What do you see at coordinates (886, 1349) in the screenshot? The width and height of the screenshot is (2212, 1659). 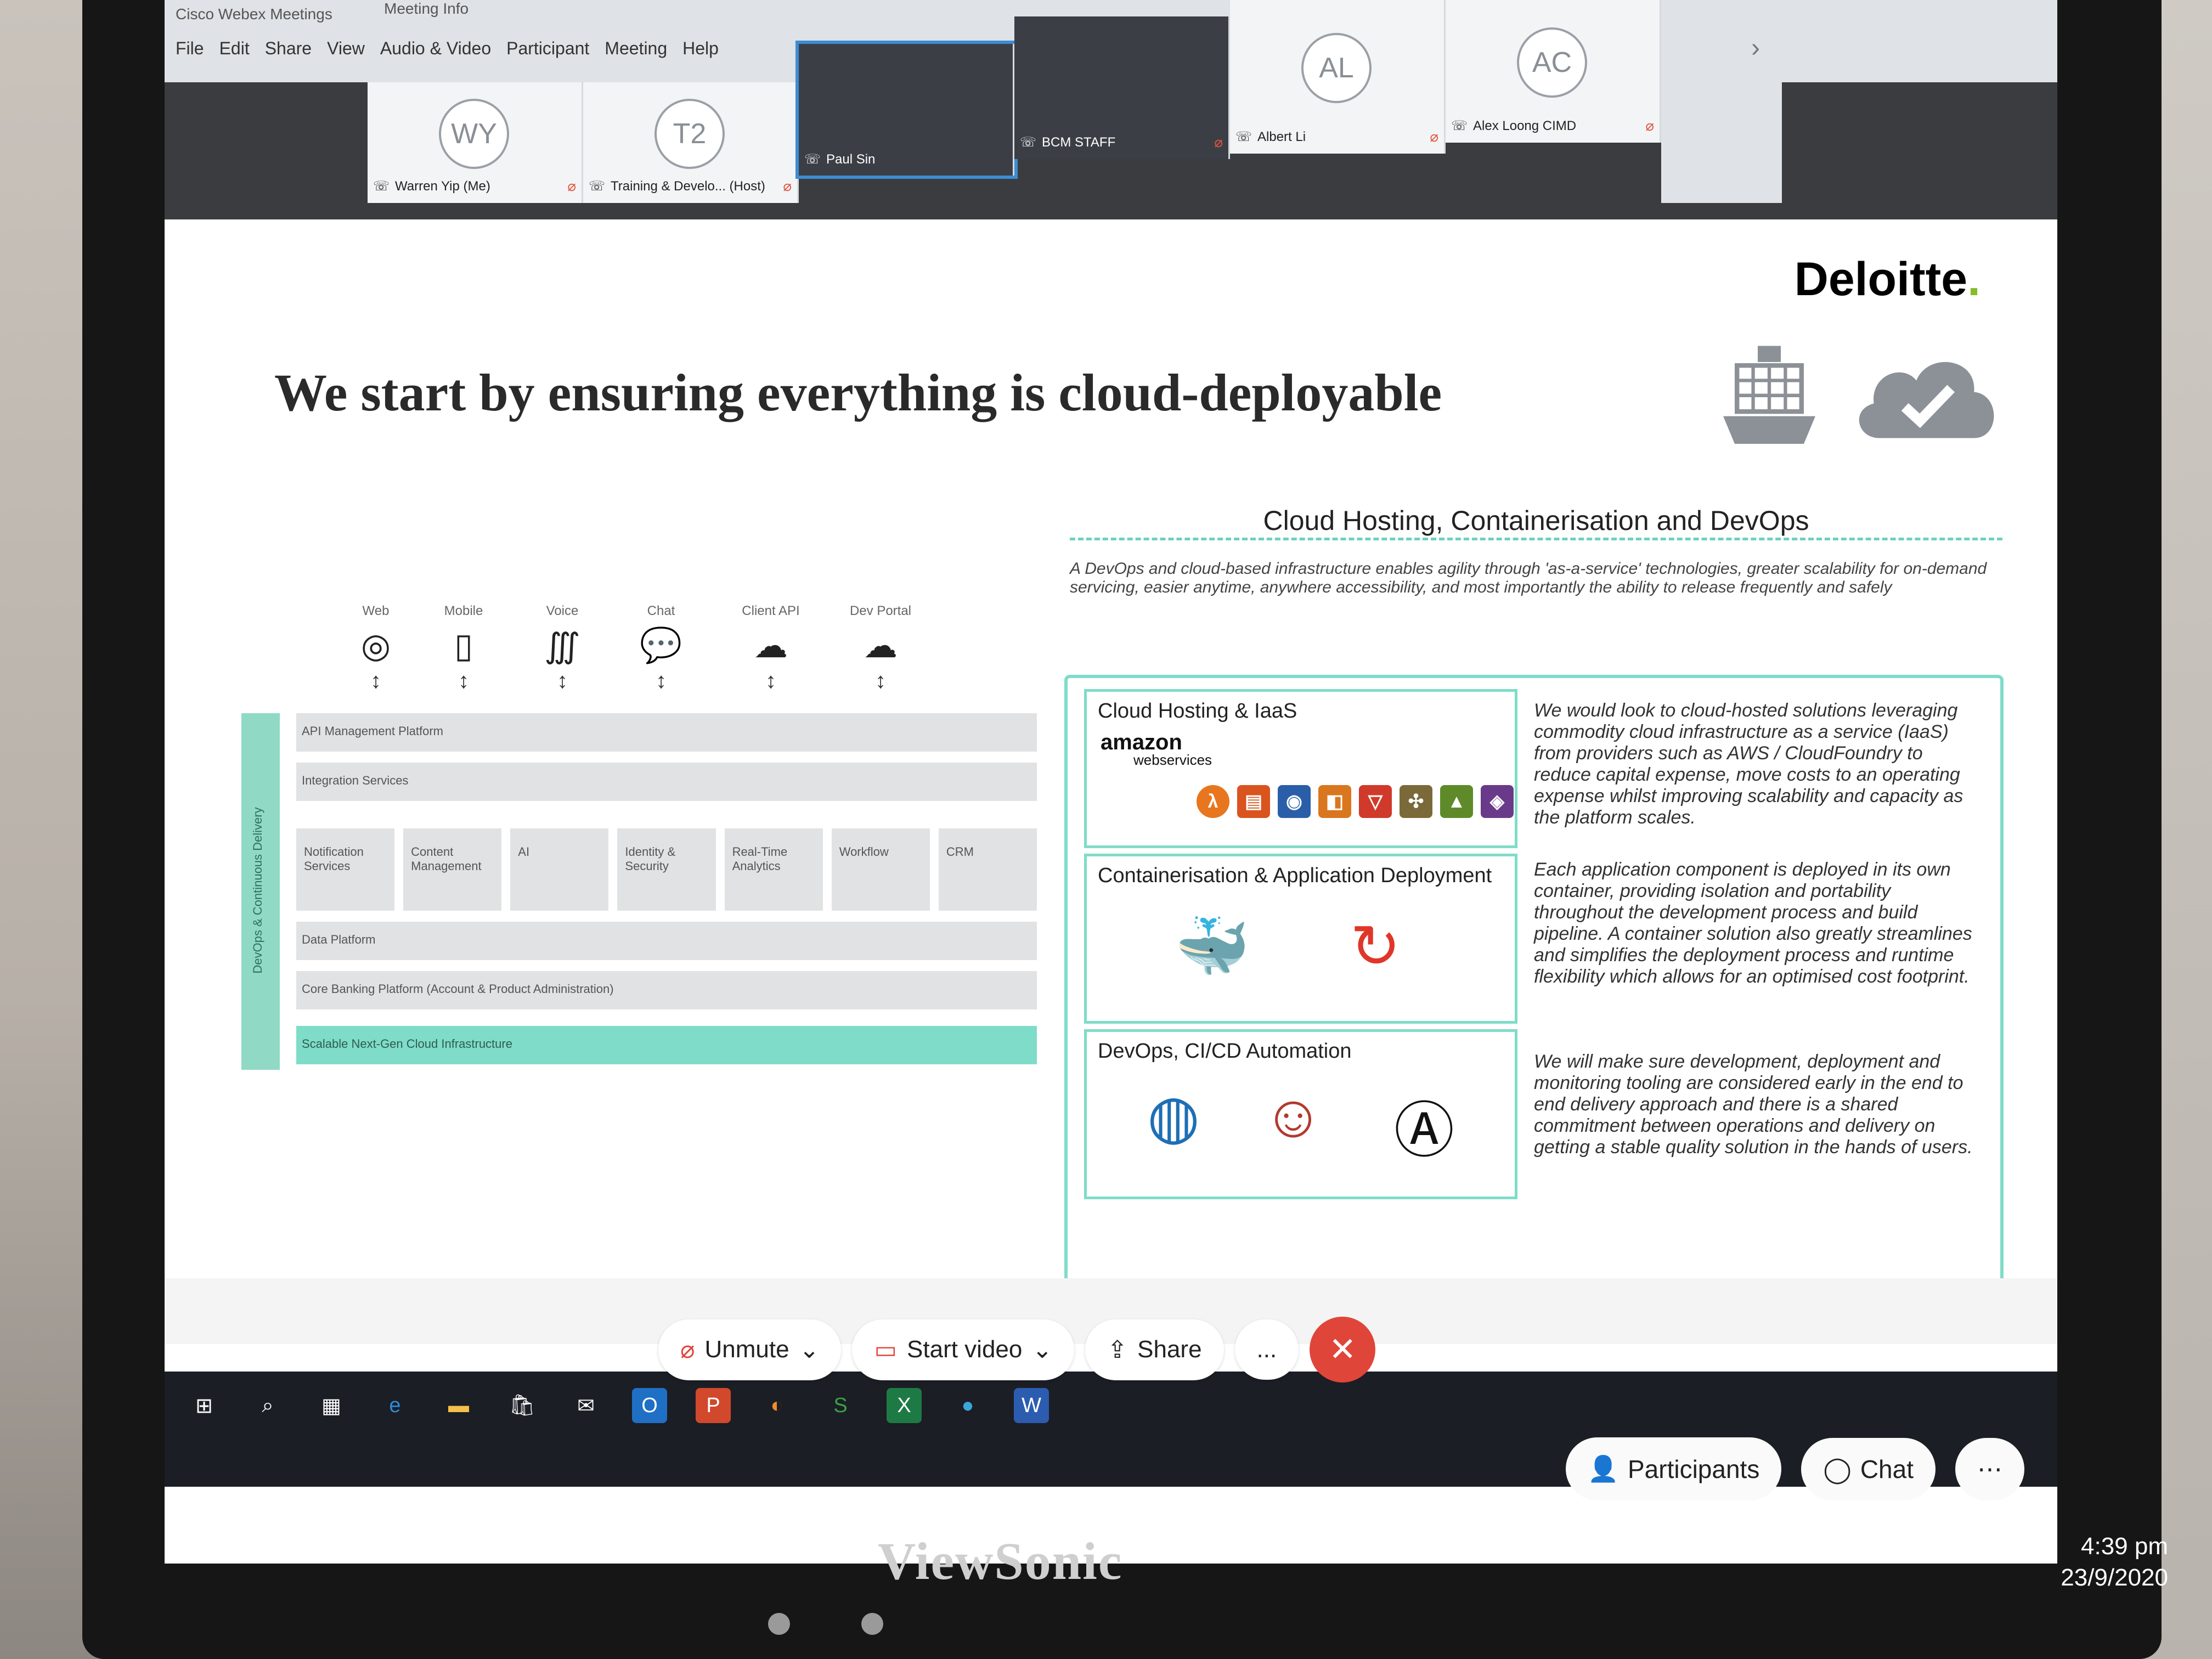 I see `video-off-icon: ▭` at bounding box center [886, 1349].